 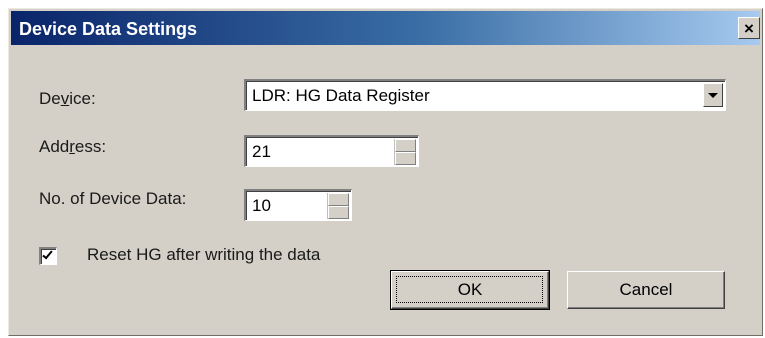 What do you see at coordinates (338, 212) in the screenshot?
I see `device-count-spin-down` at bounding box center [338, 212].